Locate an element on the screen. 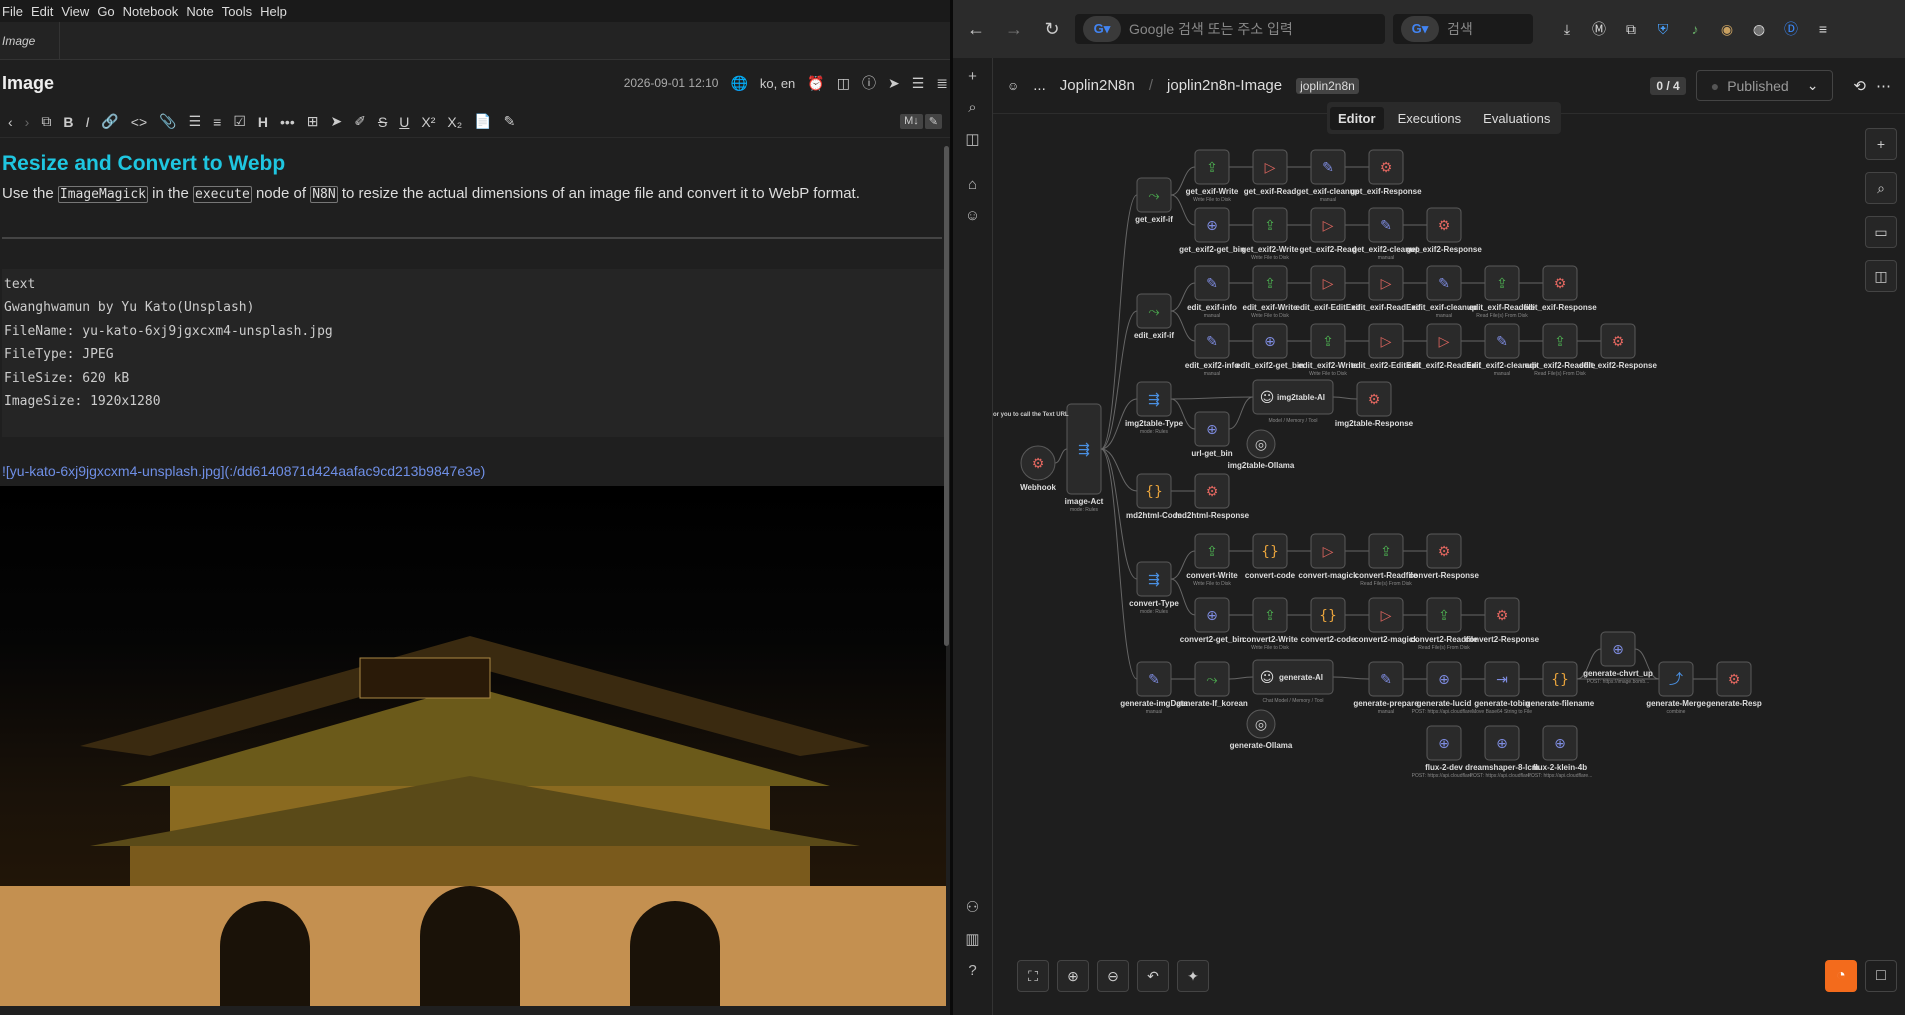  pen-icon: ✎ is located at coordinates (510, 121).